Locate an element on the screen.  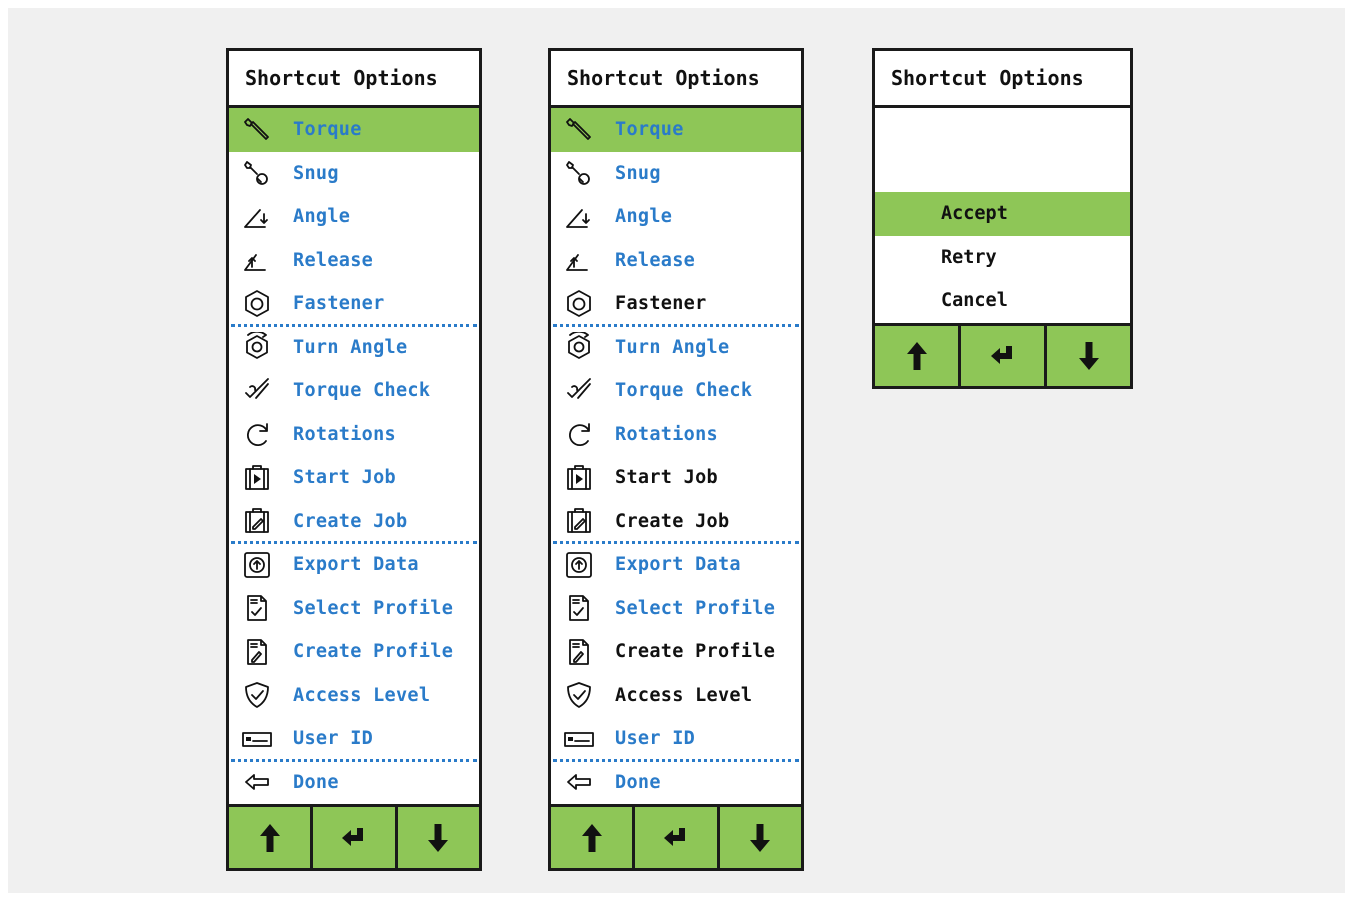
shortcut-item-label: Torque is located at coordinates (649, 130).